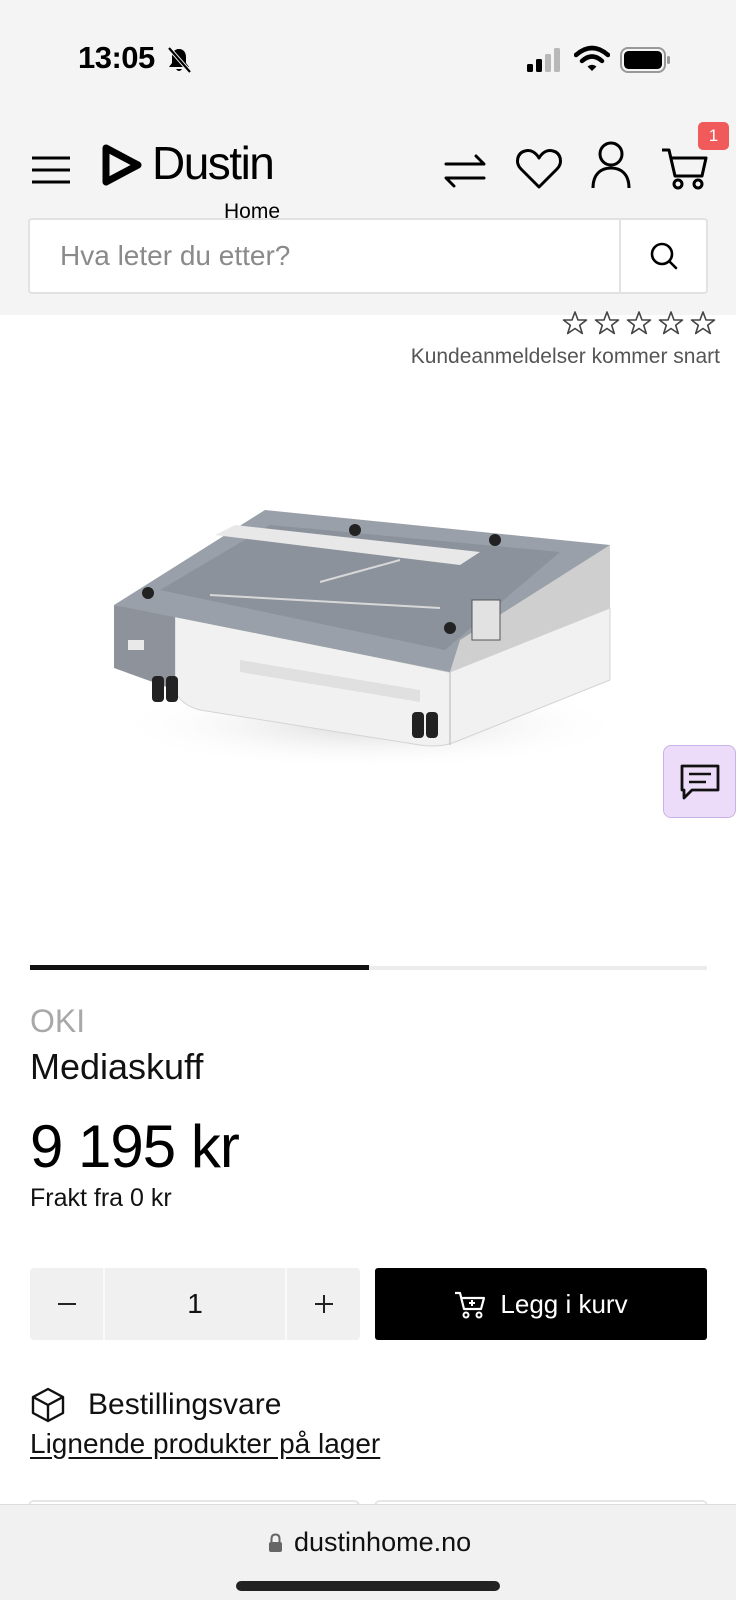 The image size is (736, 1600). I want to click on product-image, so click(365, 640).